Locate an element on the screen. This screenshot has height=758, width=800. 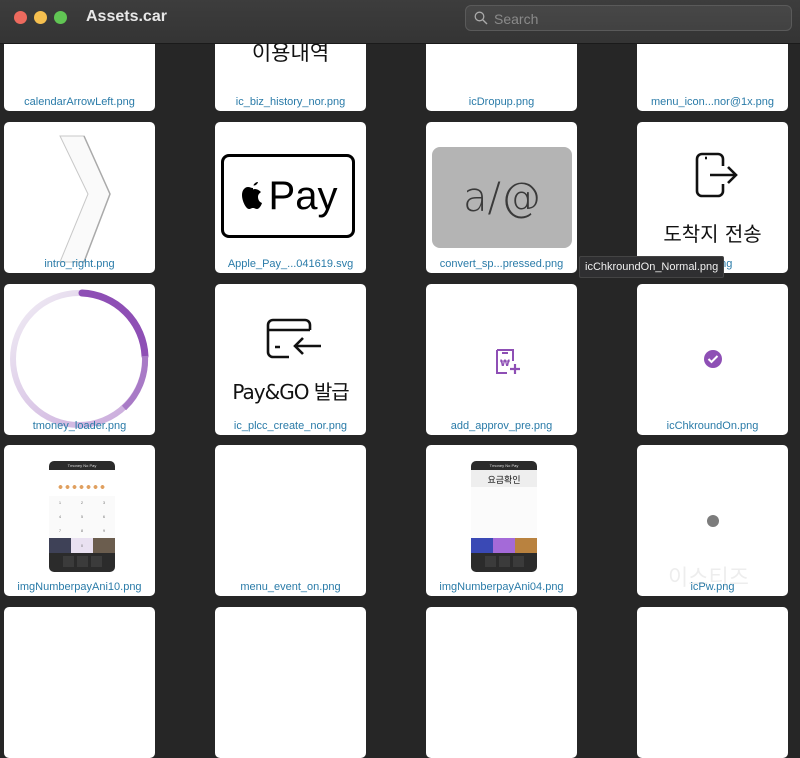
asset-card: menu_event_on.png is located at coordinates (290, 520).